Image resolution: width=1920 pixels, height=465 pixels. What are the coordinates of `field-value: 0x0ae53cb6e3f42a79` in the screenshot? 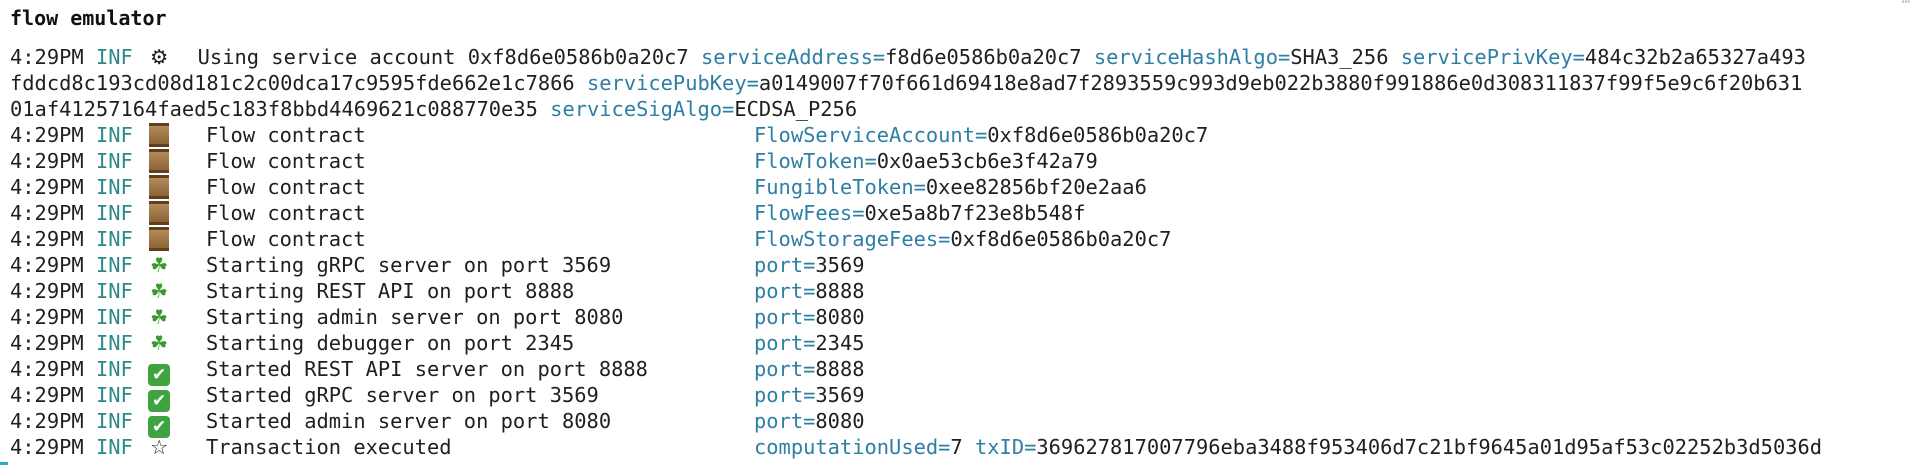 It's located at (987, 161).